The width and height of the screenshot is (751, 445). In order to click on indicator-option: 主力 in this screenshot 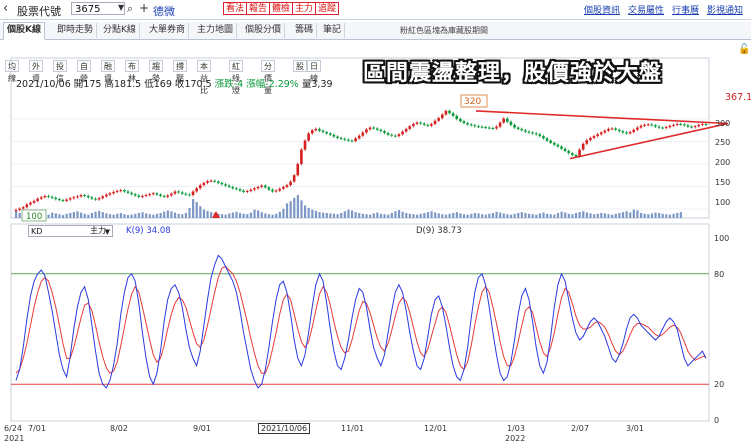, I will do `click(101, 231)`.